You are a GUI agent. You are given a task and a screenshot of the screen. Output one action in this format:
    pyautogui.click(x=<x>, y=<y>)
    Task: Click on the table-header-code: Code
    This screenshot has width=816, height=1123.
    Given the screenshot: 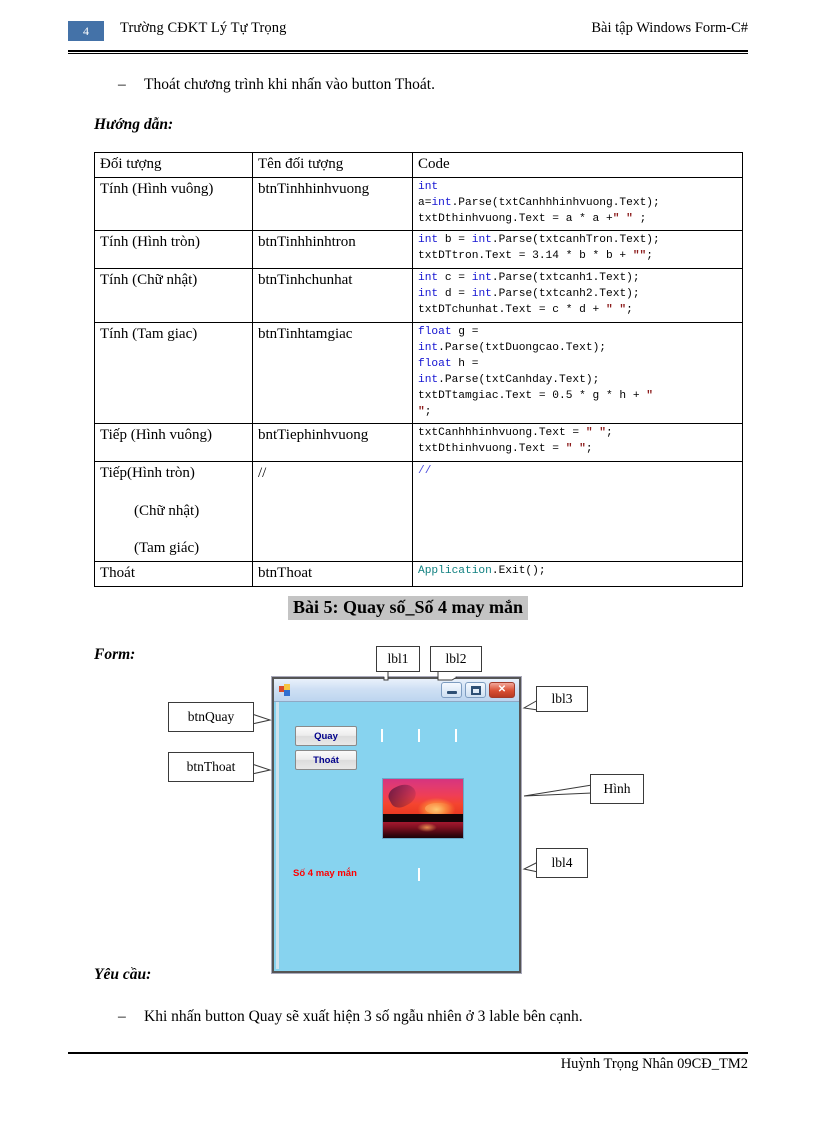 What is the action you would take?
    pyautogui.click(x=577, y=165)
    